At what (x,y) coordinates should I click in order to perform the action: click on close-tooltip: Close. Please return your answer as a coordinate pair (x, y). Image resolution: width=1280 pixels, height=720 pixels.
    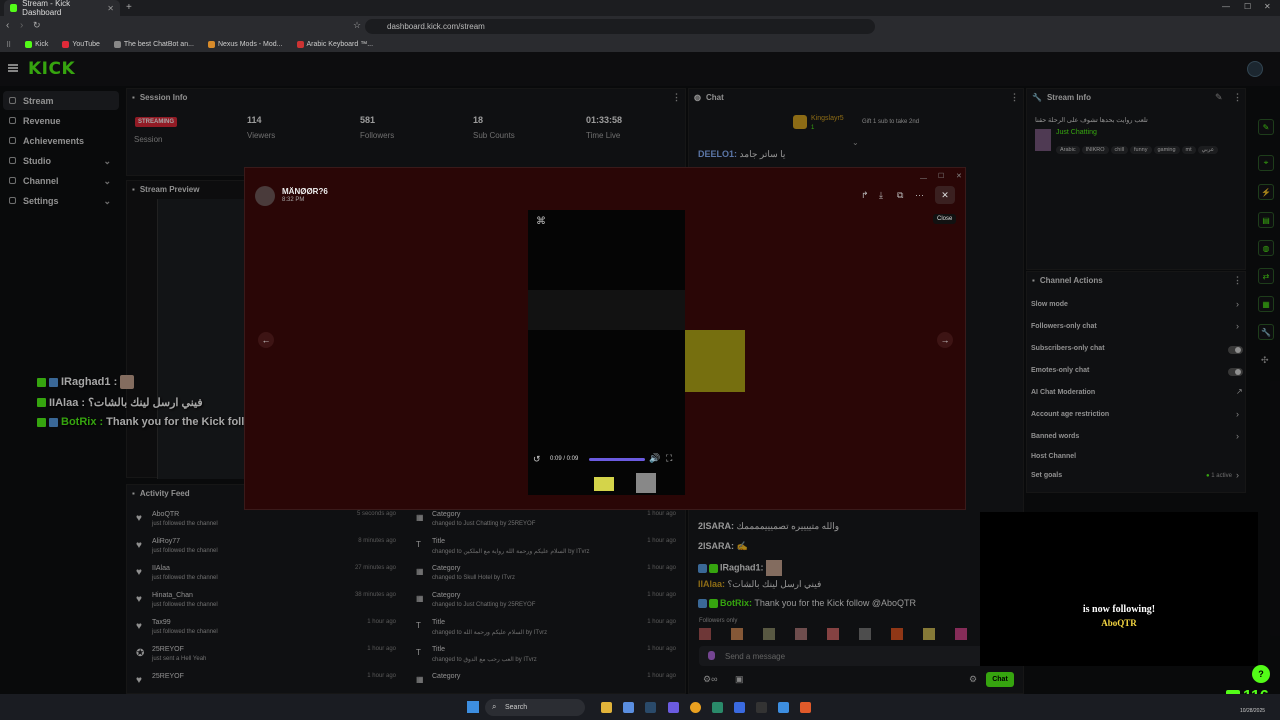
    Looking at the image, I should click on (945, 219).